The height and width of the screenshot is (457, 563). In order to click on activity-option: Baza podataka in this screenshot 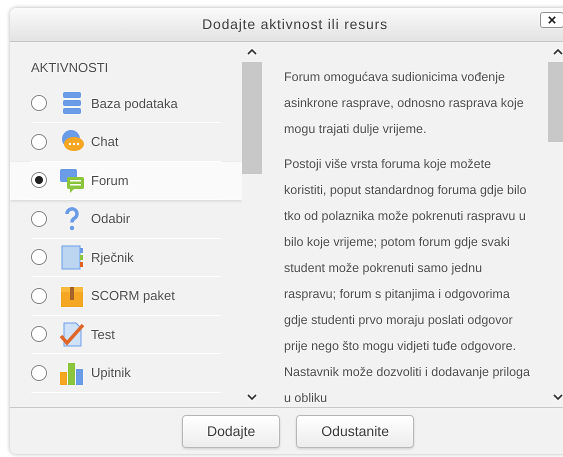, I will do `click(126, 103)`.